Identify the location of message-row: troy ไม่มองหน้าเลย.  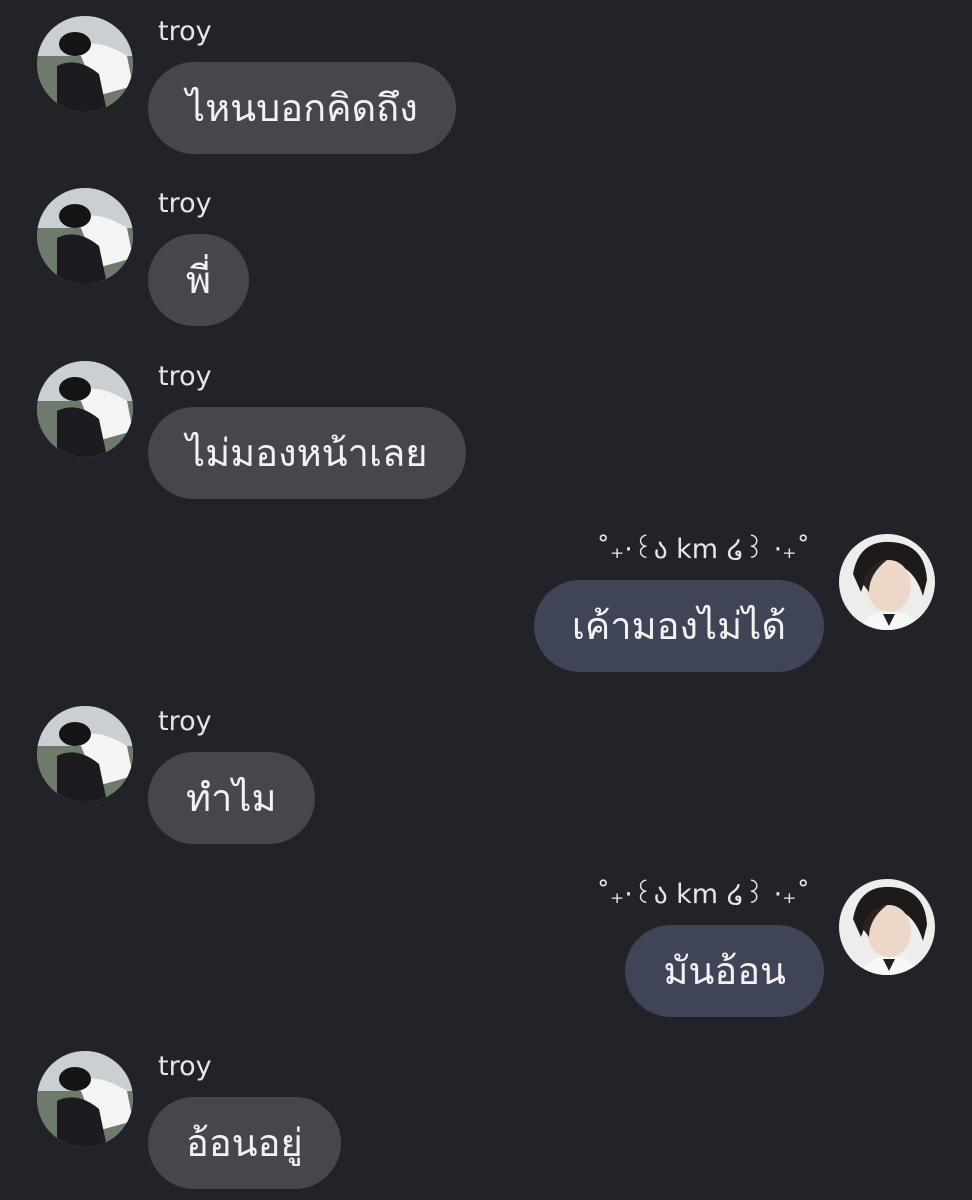
(486, 446).